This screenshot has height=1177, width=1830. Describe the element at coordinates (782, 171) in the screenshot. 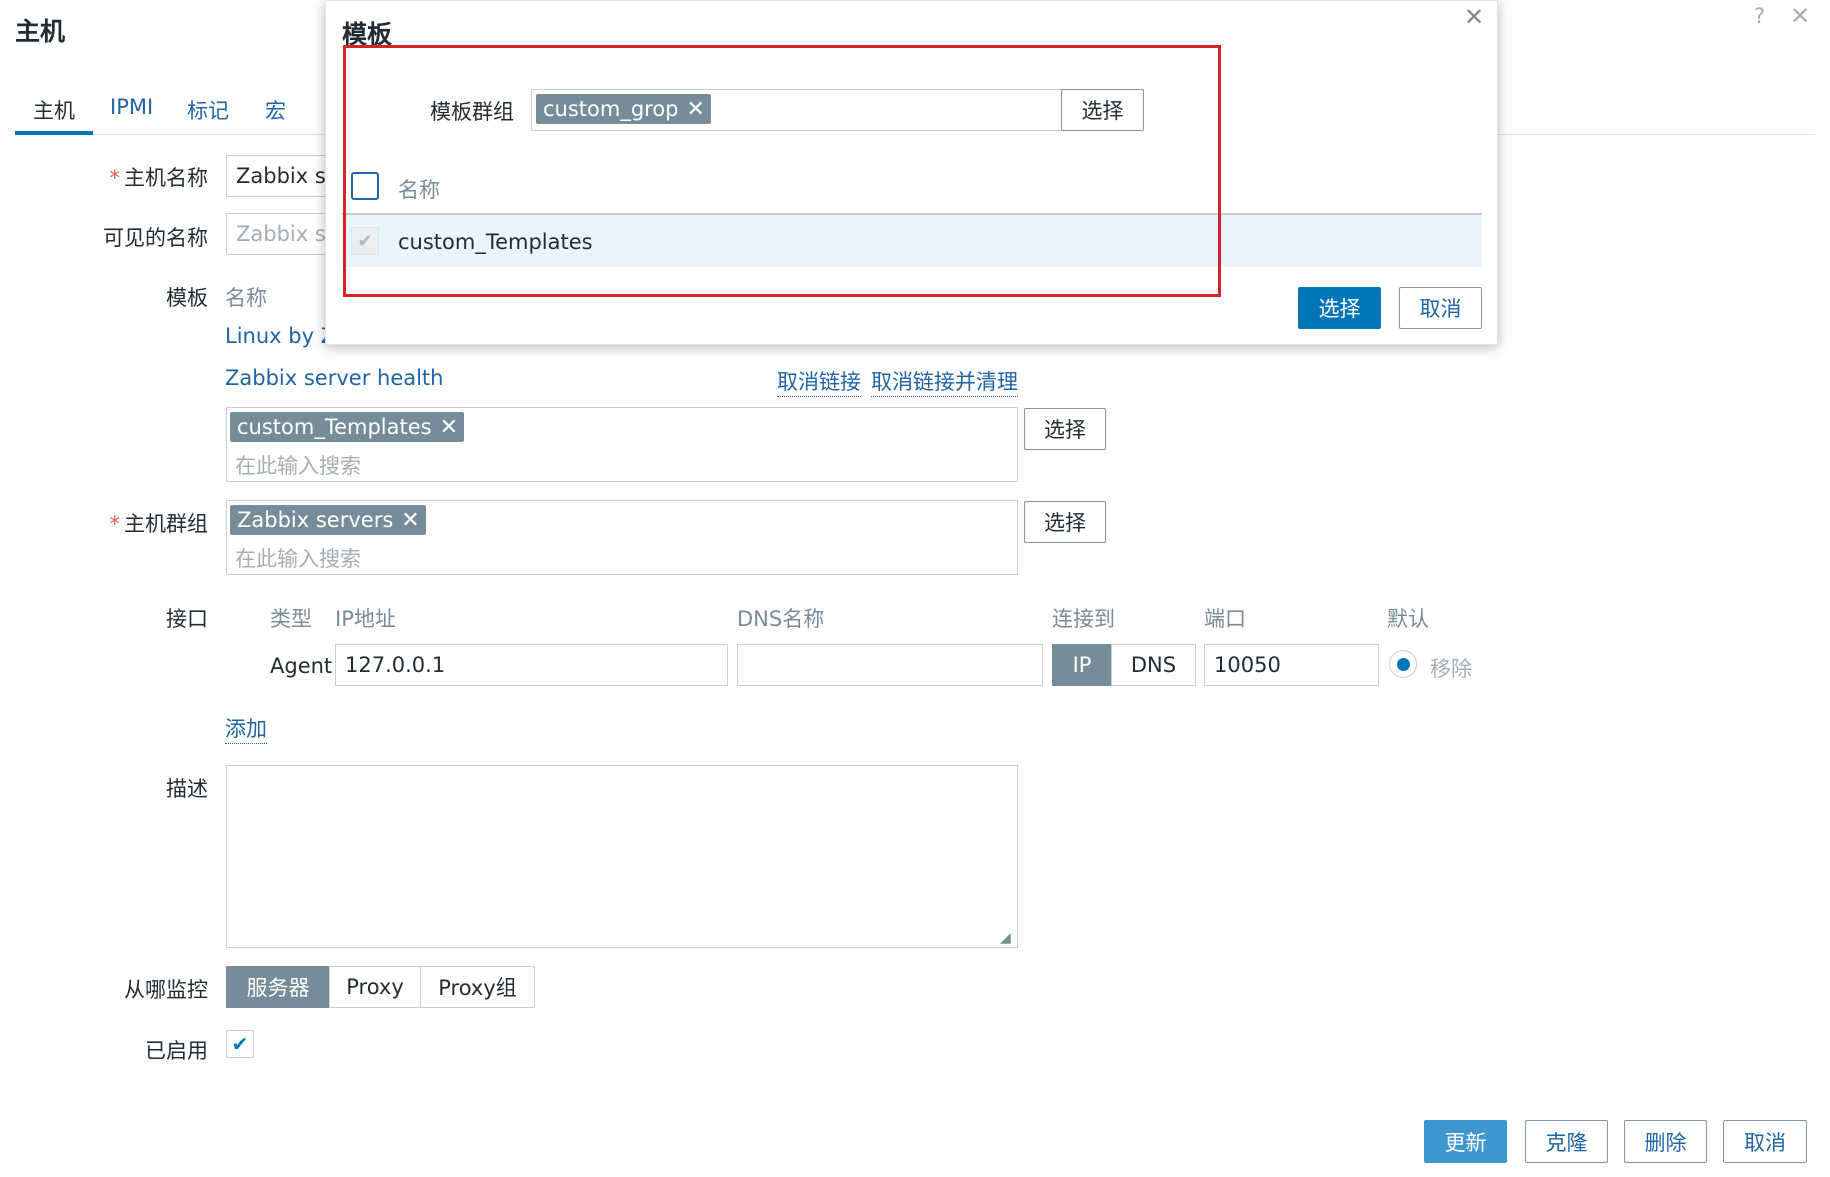

I see `highlight-box` at that location.